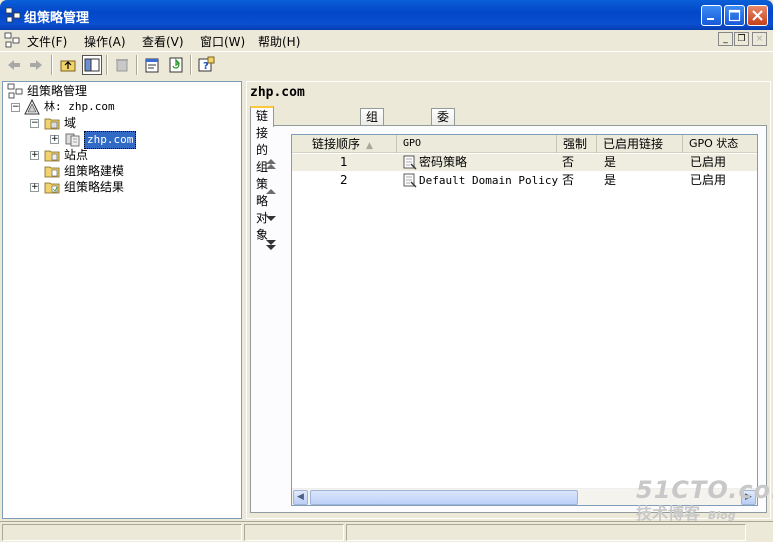 Image resolution: width=773 pixels, height=542 pixels. What do you see at coordinates (704, 500) in the screenshot?
I see `watermark: 51CTO.com 技术博客Blog` at bounding box center [704, 500].